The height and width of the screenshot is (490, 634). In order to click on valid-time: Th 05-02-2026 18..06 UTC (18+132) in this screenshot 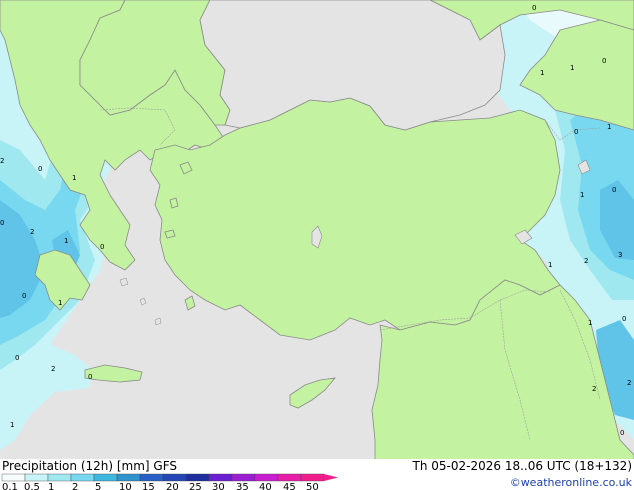, I will do `click(522, 466)`.